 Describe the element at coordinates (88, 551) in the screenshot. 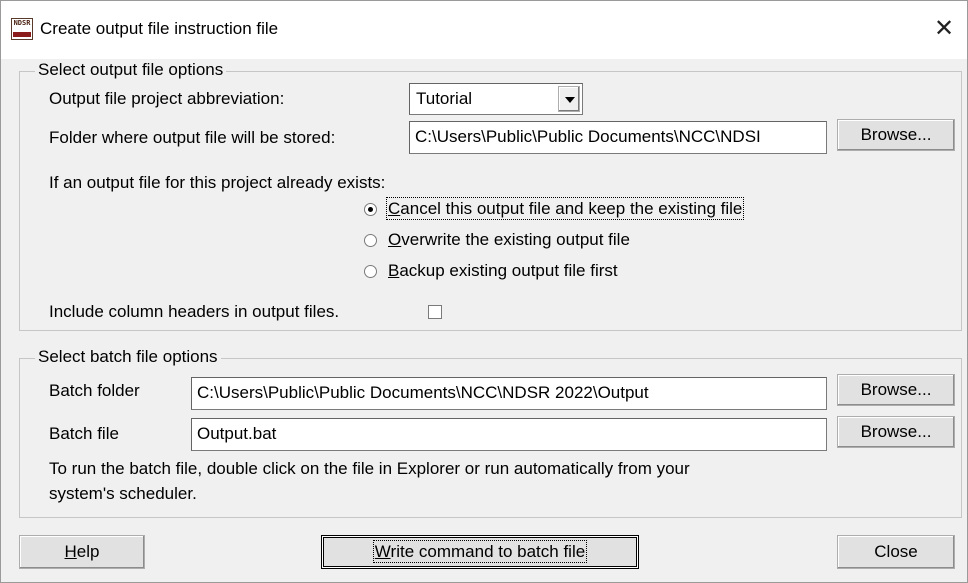

I see `help-rest: elp` at that location.